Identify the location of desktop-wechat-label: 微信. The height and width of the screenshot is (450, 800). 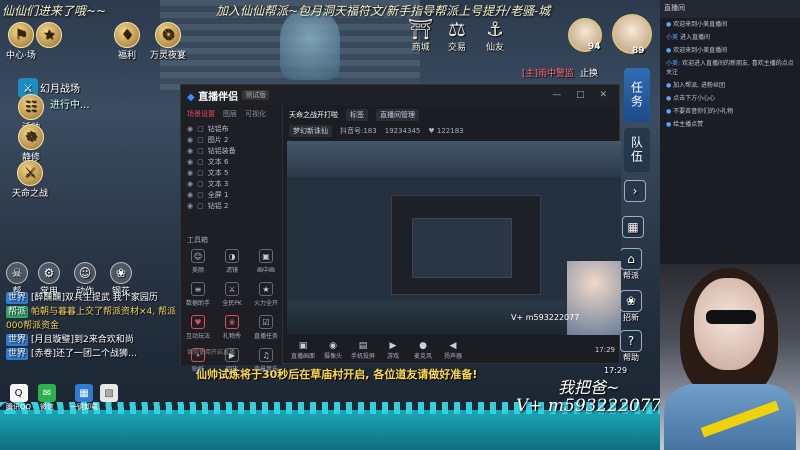
(47, 407).